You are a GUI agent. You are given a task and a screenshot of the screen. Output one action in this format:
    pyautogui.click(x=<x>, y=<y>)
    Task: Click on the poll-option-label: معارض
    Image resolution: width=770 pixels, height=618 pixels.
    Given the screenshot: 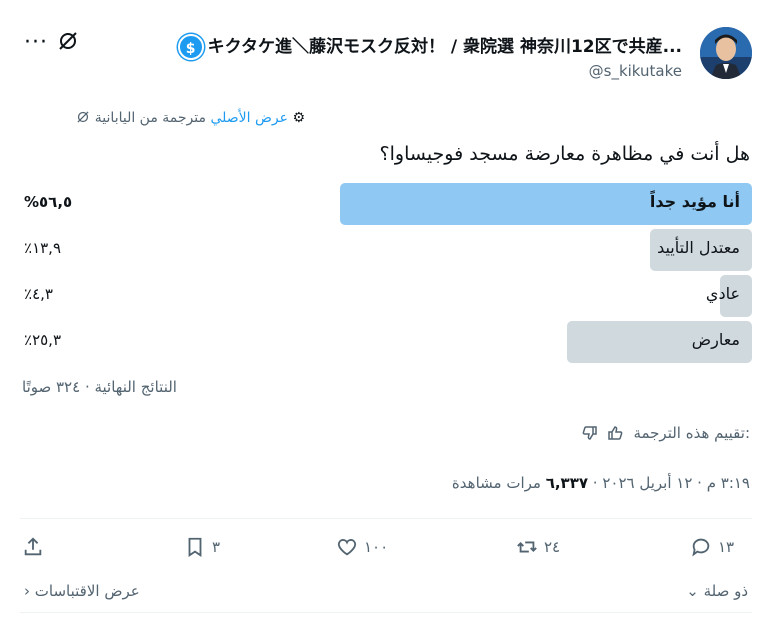 What is the action you would take?
    pyautogui.click(x=715, y=339)
    